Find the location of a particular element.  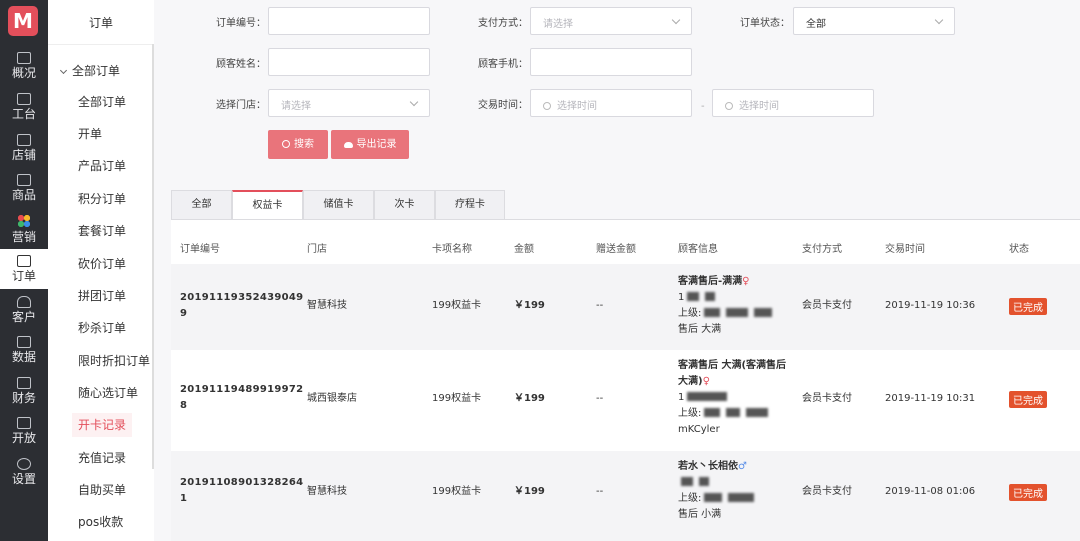

female-icon: ♀ is located at coordinates (706, 381).